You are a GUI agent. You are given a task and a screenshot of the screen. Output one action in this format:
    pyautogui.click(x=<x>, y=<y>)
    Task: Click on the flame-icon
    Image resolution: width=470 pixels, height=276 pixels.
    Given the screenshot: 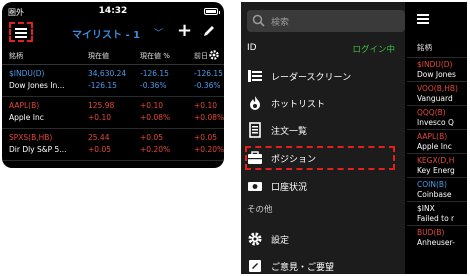 What is the action you would take?
    pyautogui.click(x=255, y=103)
    